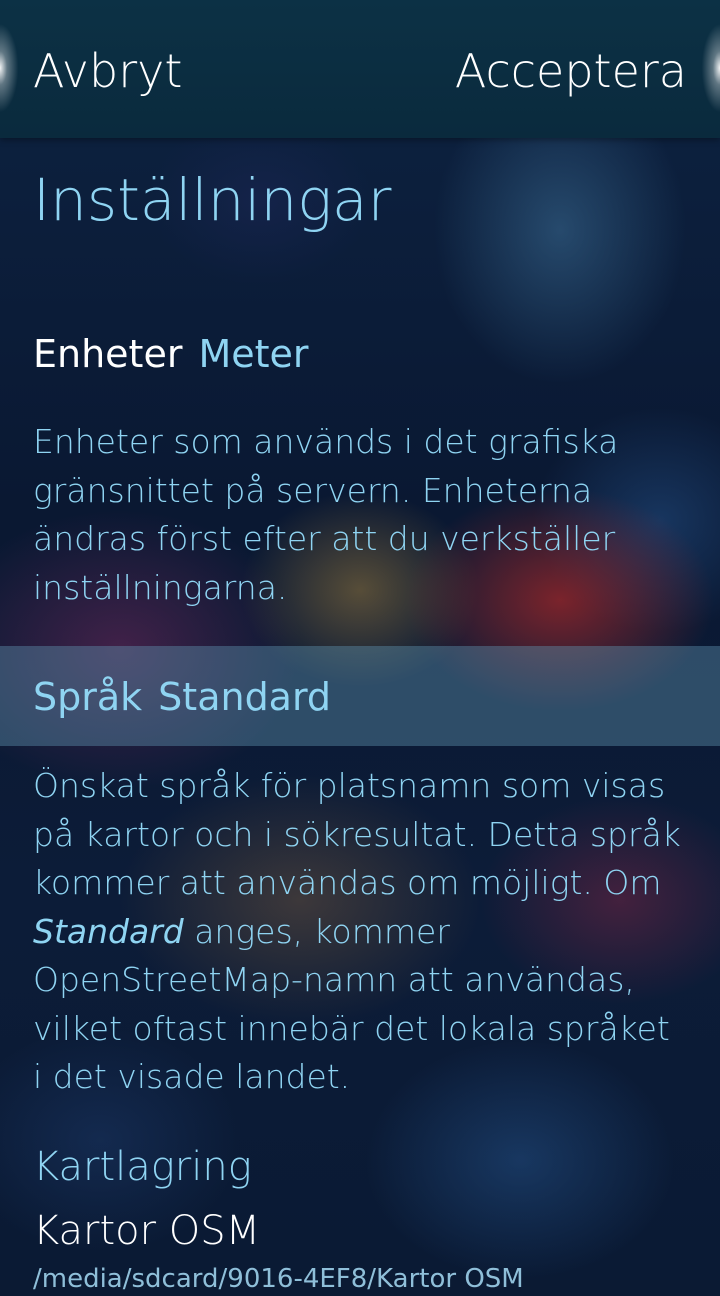 The width and height of the screenshot is (720, 1296). Describe the element at coordinates (142, 1167) in the screenshot. I see `map-storage-section-header: Kartlagring` at that location.